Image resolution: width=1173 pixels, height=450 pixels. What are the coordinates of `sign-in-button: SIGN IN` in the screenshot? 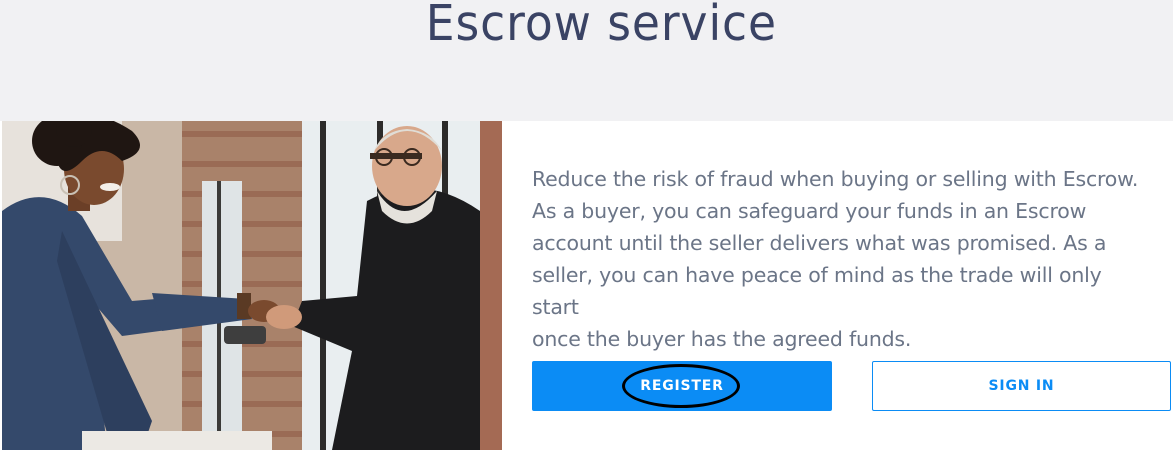 It's located at (1021, 386).